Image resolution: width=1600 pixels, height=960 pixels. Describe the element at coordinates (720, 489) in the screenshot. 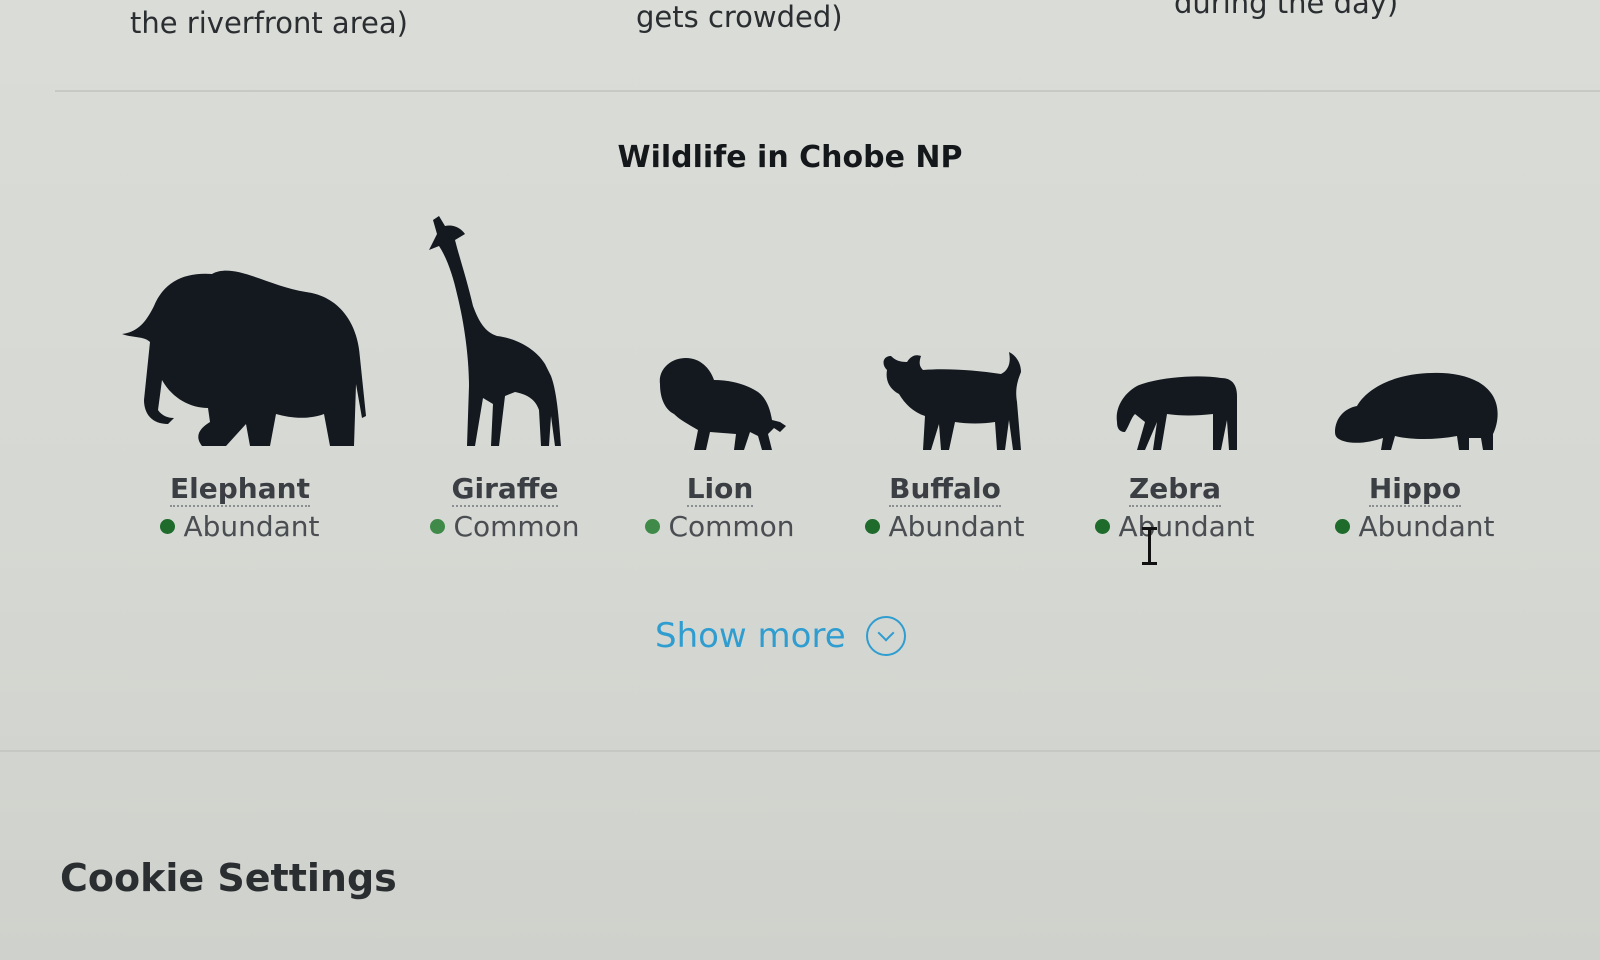

I see `animal-name-lion: Lion` at that location.